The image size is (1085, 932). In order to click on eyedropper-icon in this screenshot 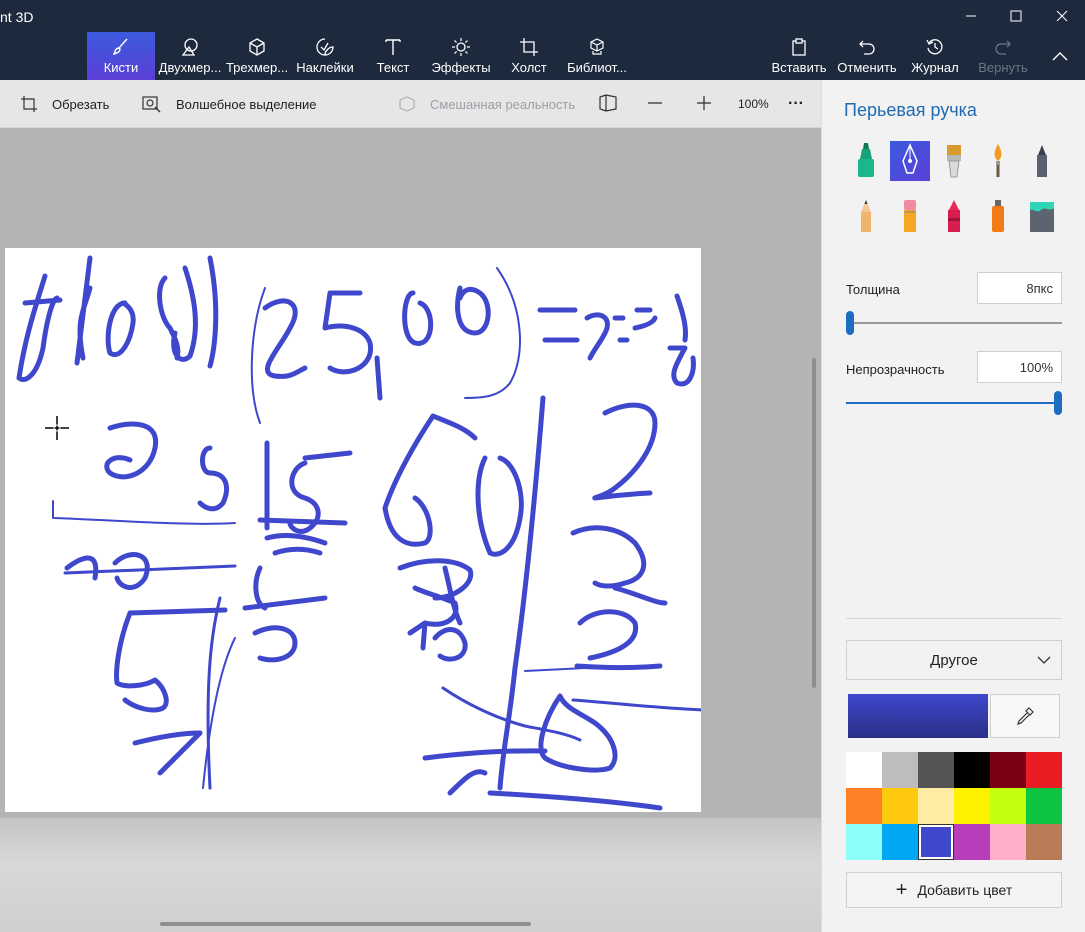, I will do `click(1025, 716)`.